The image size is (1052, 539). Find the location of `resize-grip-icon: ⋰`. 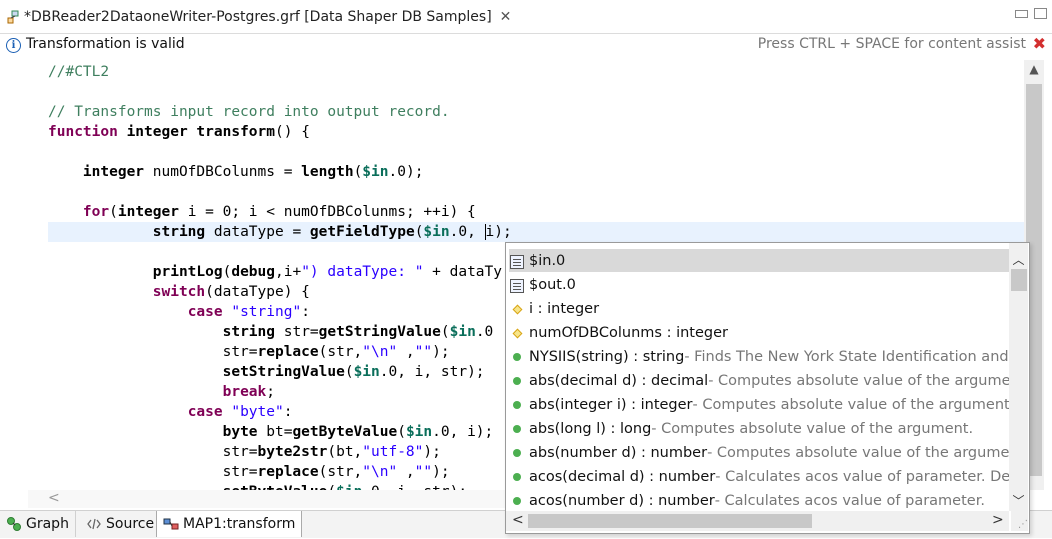

resize-grip-icon: ⋰ is located at coordinates (1019, 521).